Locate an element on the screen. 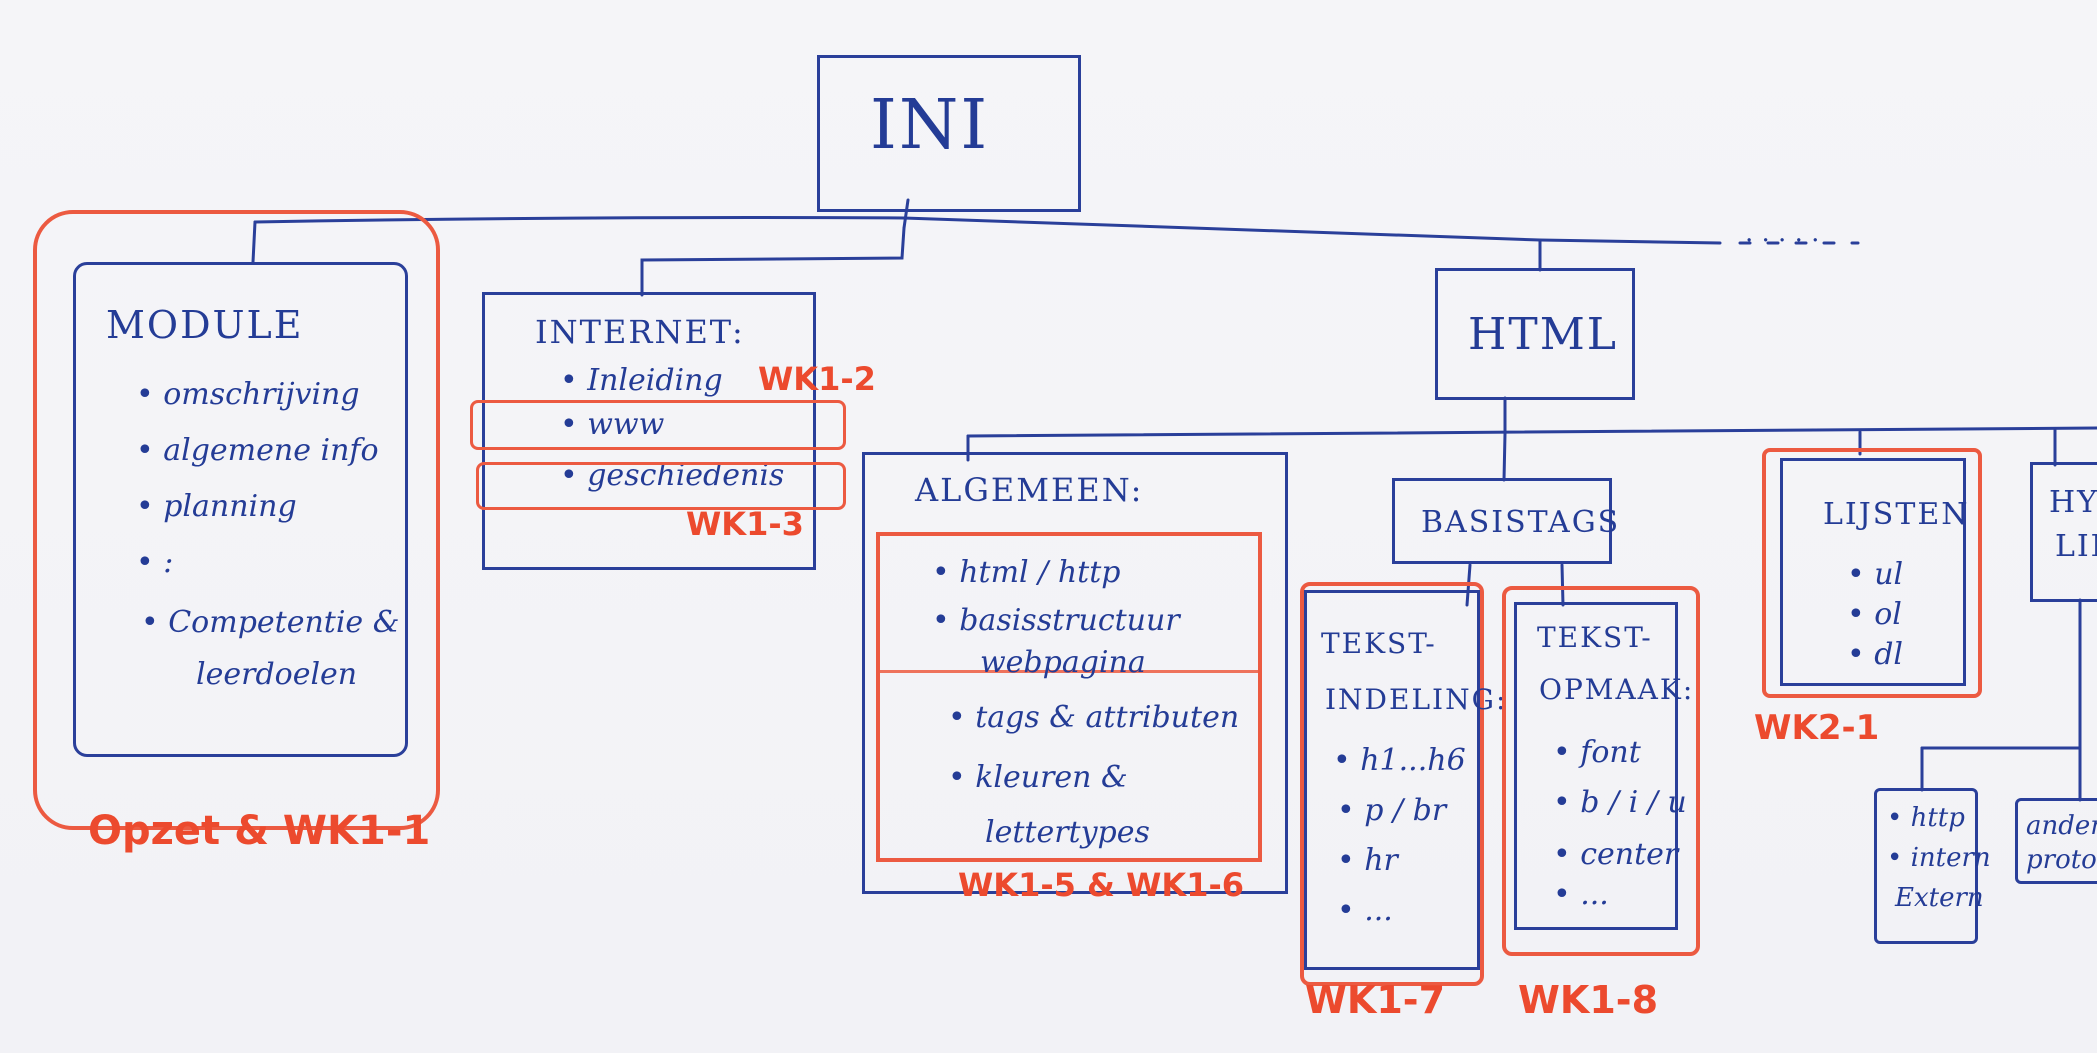  tekstindeling-title-1: TEKST- is located at coordinates (1379, 643).